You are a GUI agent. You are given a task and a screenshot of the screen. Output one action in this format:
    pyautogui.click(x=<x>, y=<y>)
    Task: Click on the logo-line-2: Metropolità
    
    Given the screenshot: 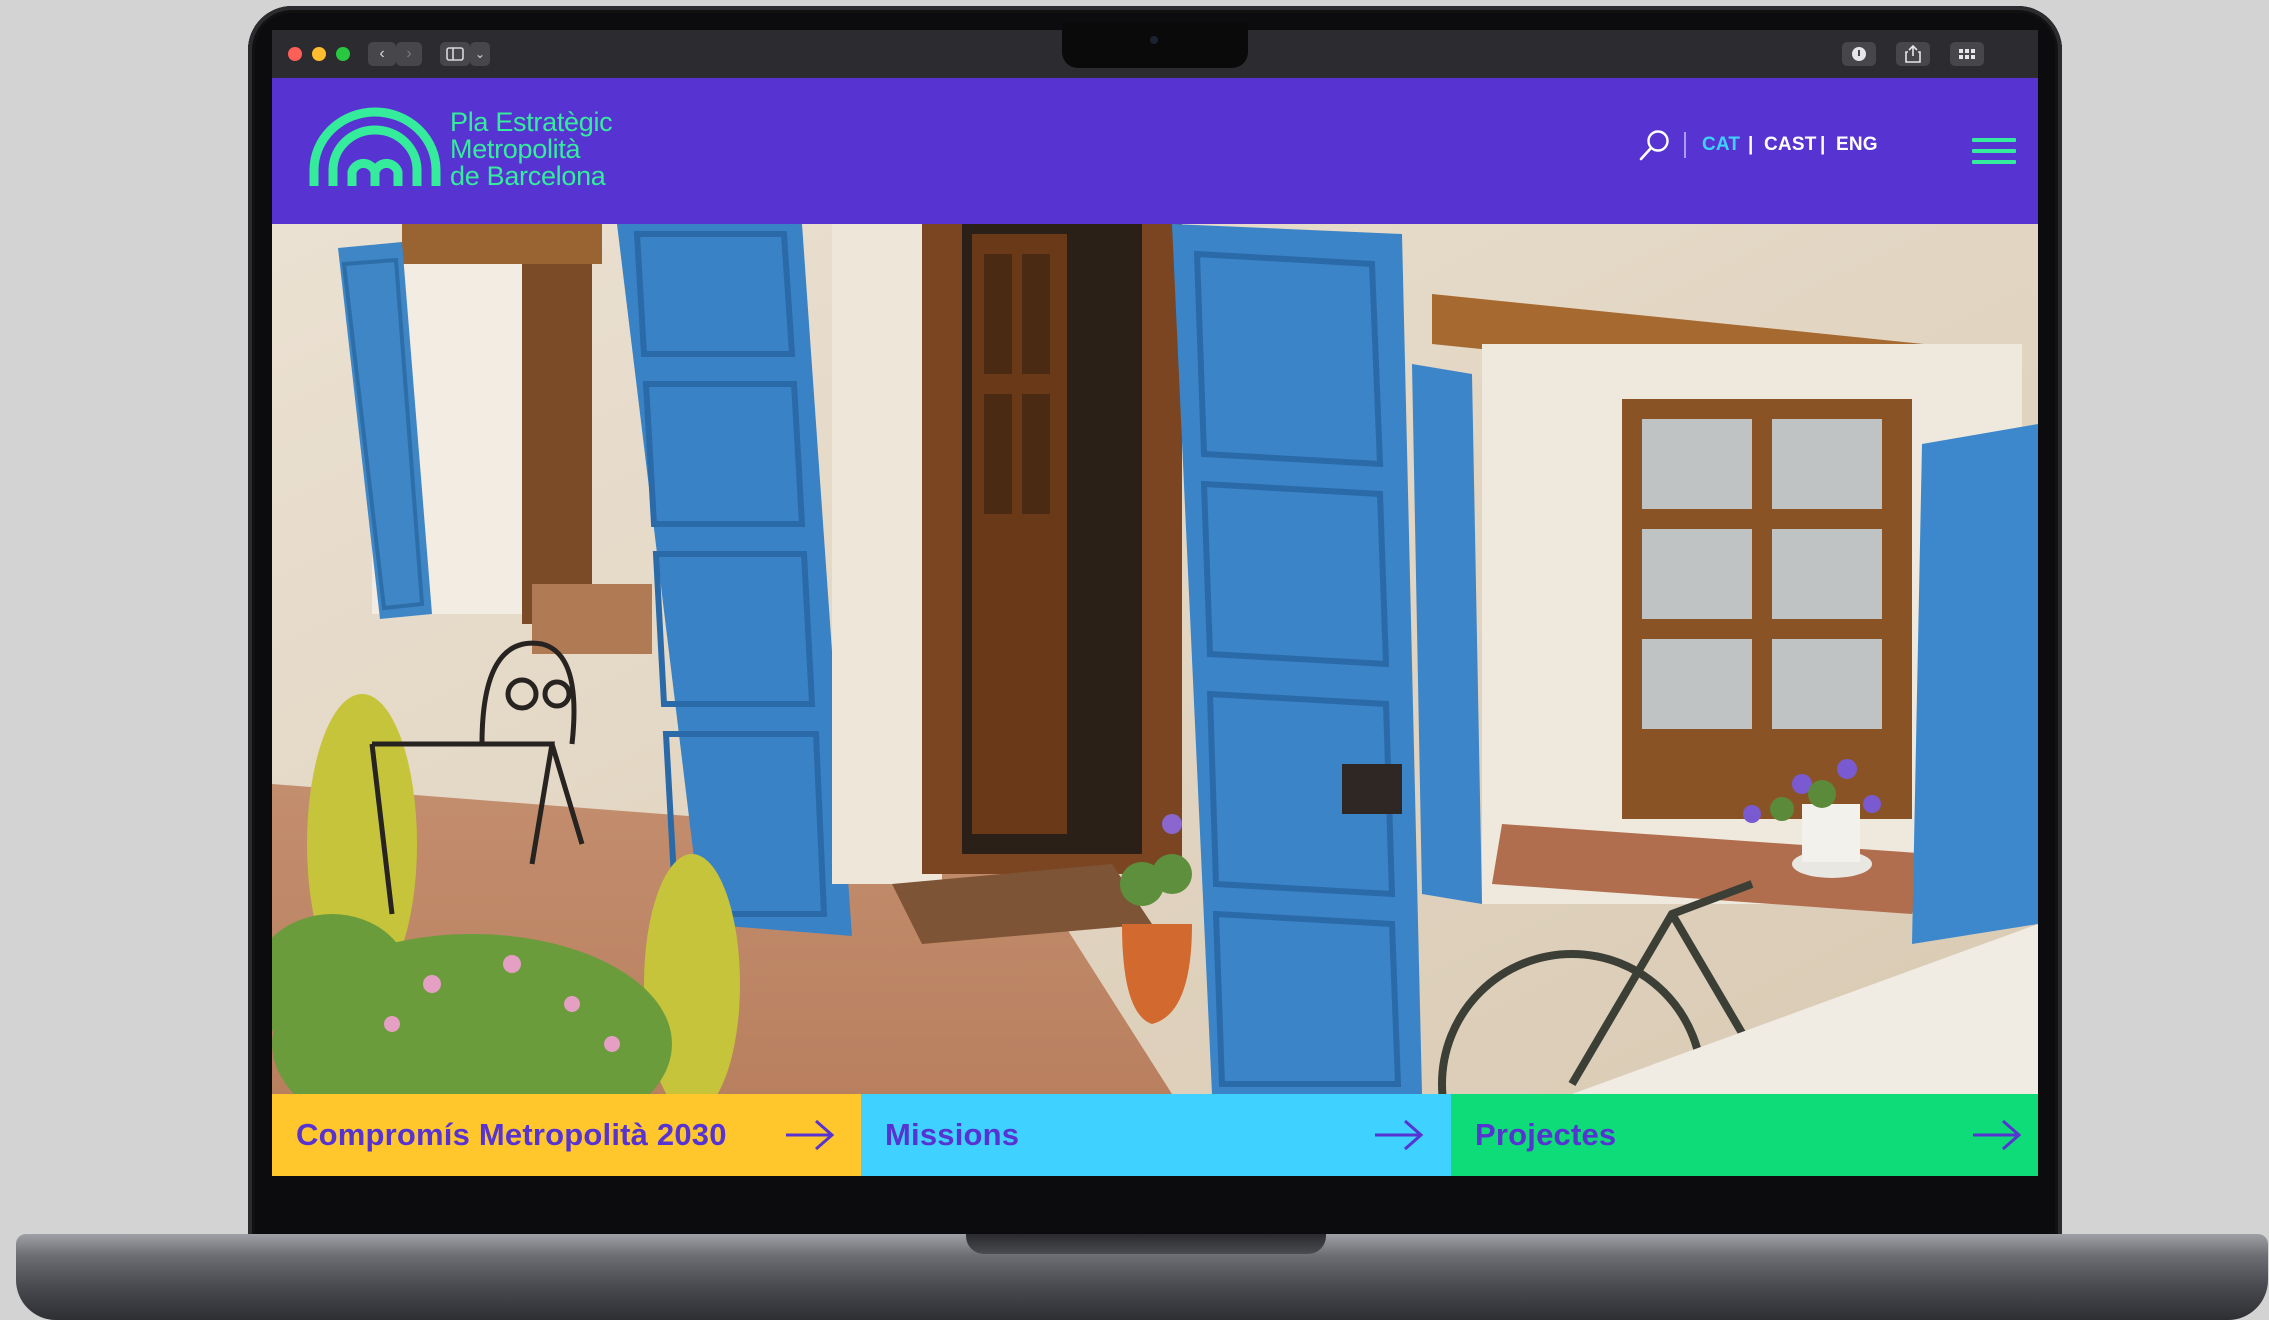 What is the action you would take?
    pyautogui.click(x=515, y=149)
    